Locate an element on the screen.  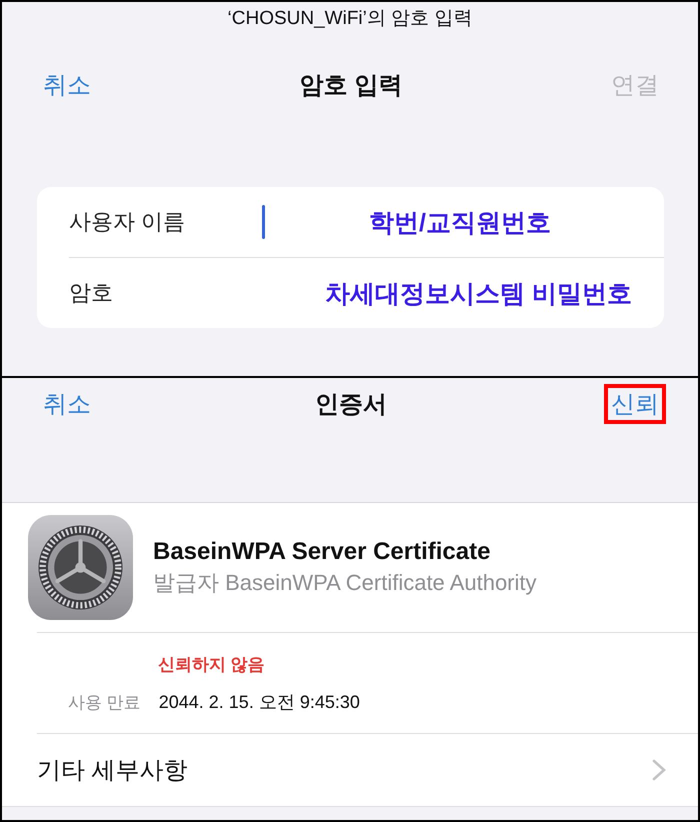
certificate-issuer: 발급자 BaseinWPA Certificate Authority is located at coordinates (345, 582).